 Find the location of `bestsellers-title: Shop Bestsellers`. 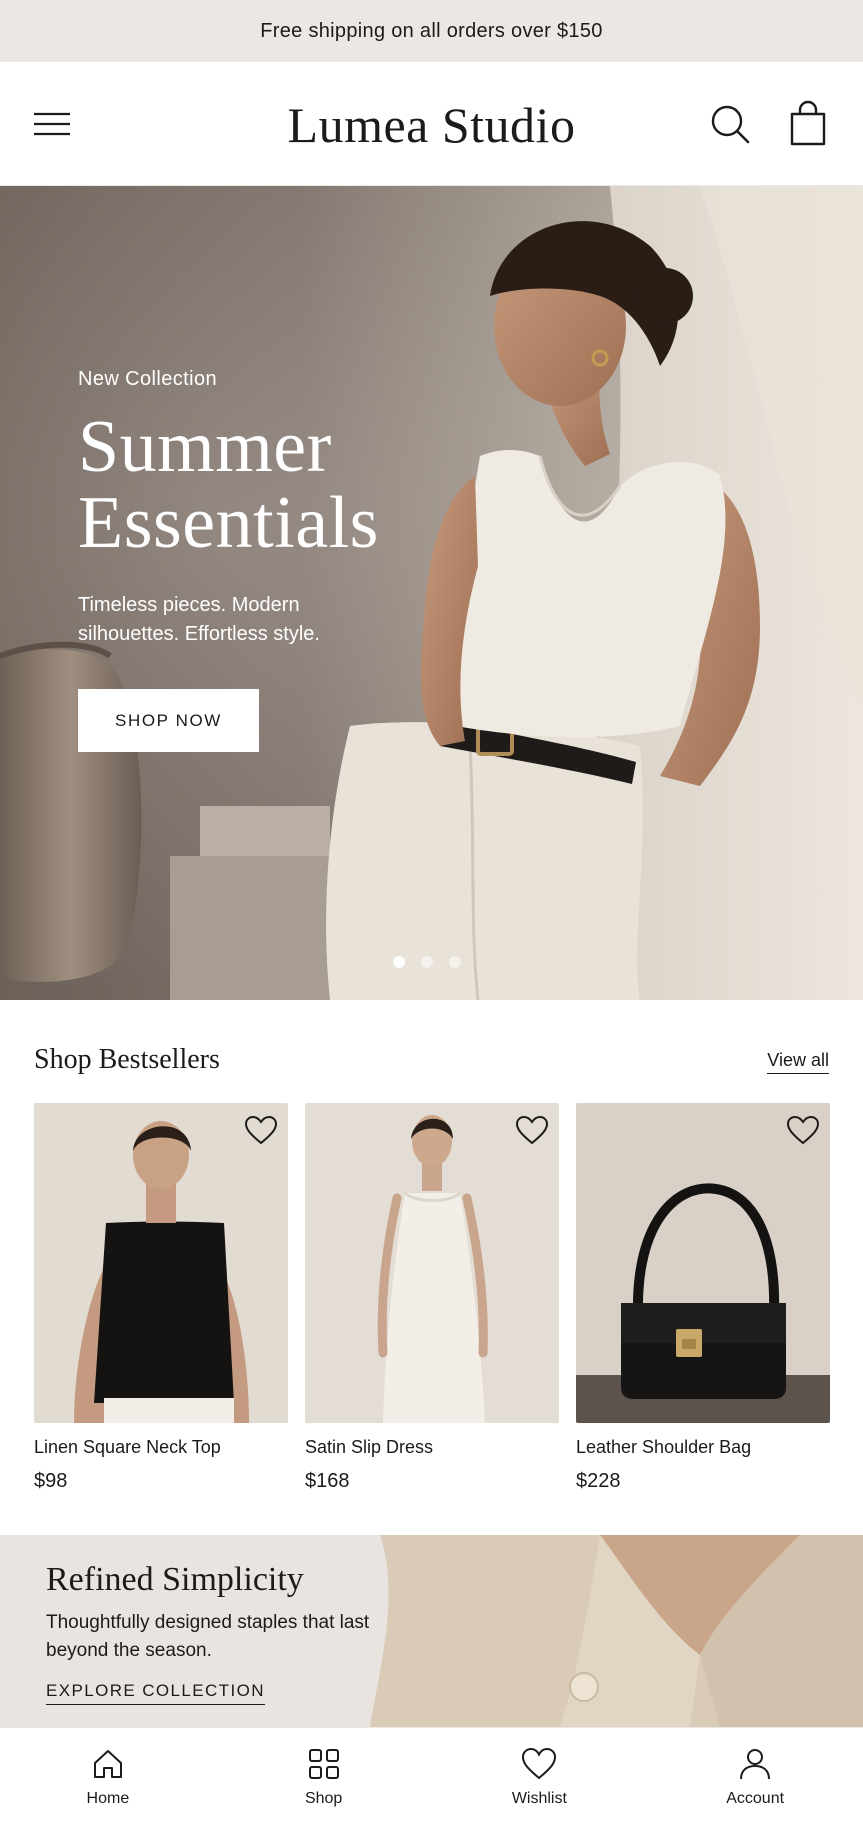

bestsellers-title: Shop Bestsellers is located at coordinates (127, 1059).